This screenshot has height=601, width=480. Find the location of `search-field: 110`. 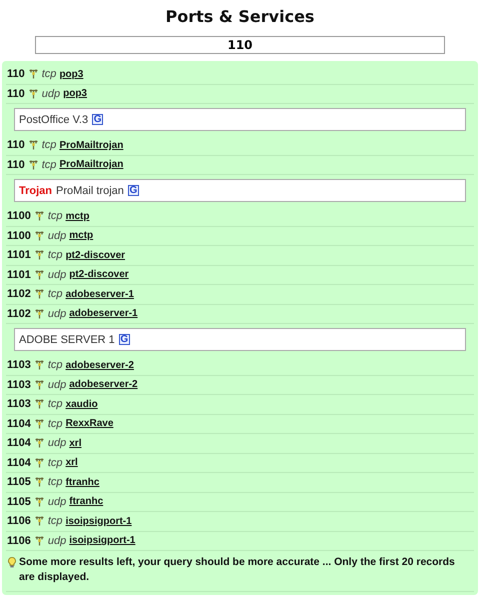

search-field: 110 is located at coordinates (240, 45).